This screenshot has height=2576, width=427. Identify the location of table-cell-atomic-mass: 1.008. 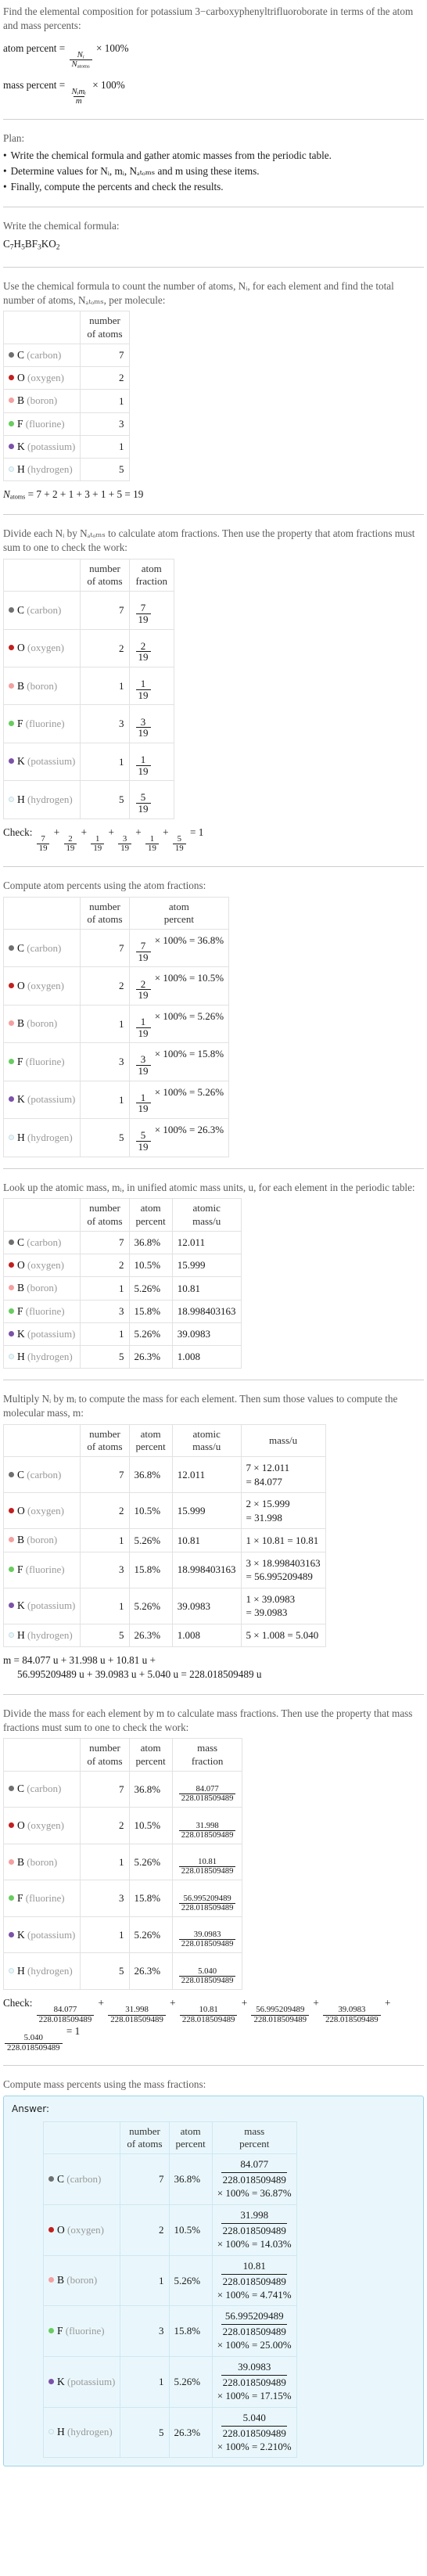
(207, 1635).